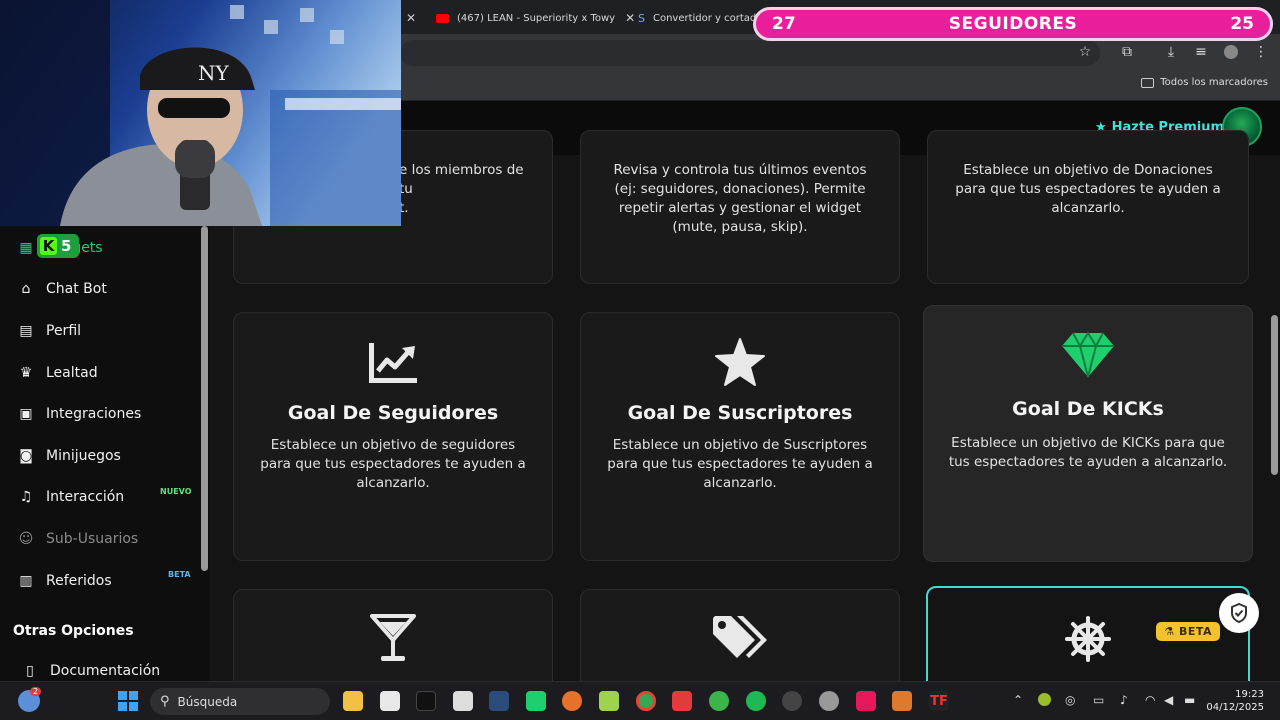  What do you see at coordinates (1098, 700) in the screenshot?
I see `tray-app-icon: ▭` at bounding box center [1098, 700].